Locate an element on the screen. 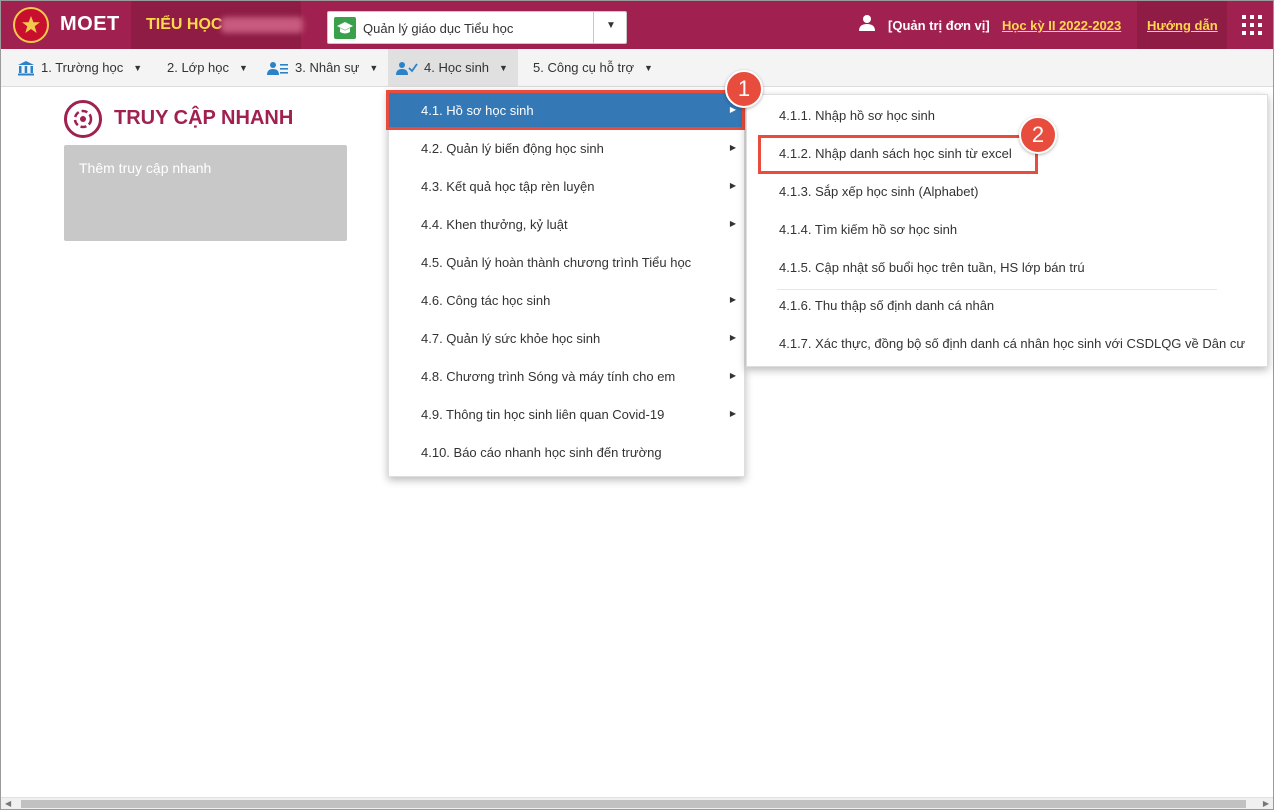  menu-item-attendance-report: 4.10. Báo cáo nhanh học sinh đến trường is located at coordinates (566, 452).